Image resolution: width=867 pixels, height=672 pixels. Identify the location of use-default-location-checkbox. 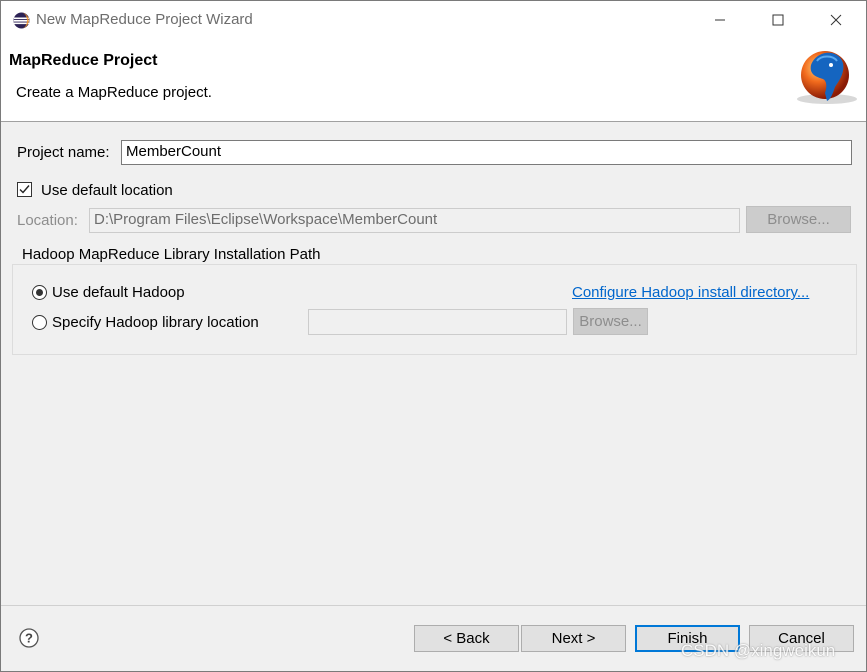
(24, 189).